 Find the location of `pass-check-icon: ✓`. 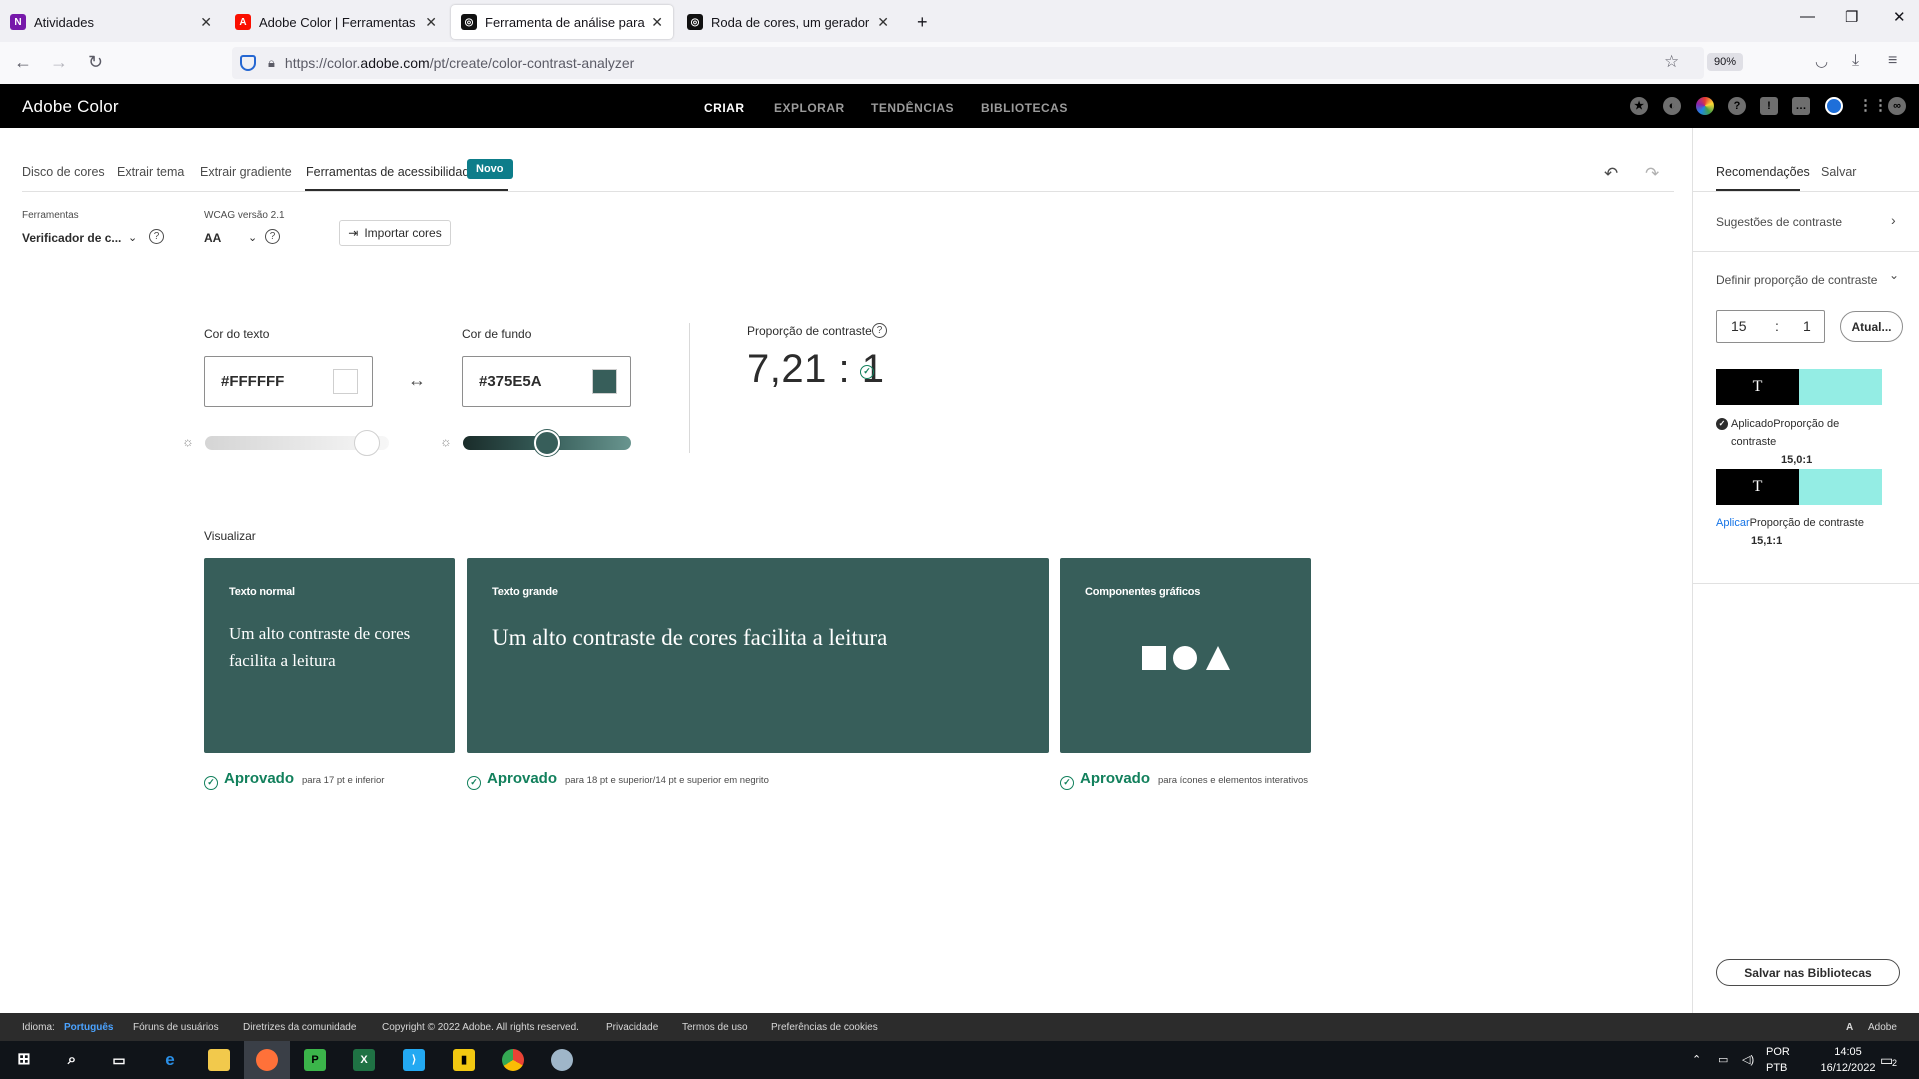

pass-check-icon: ✓ is located at coordinates (1067, 783).